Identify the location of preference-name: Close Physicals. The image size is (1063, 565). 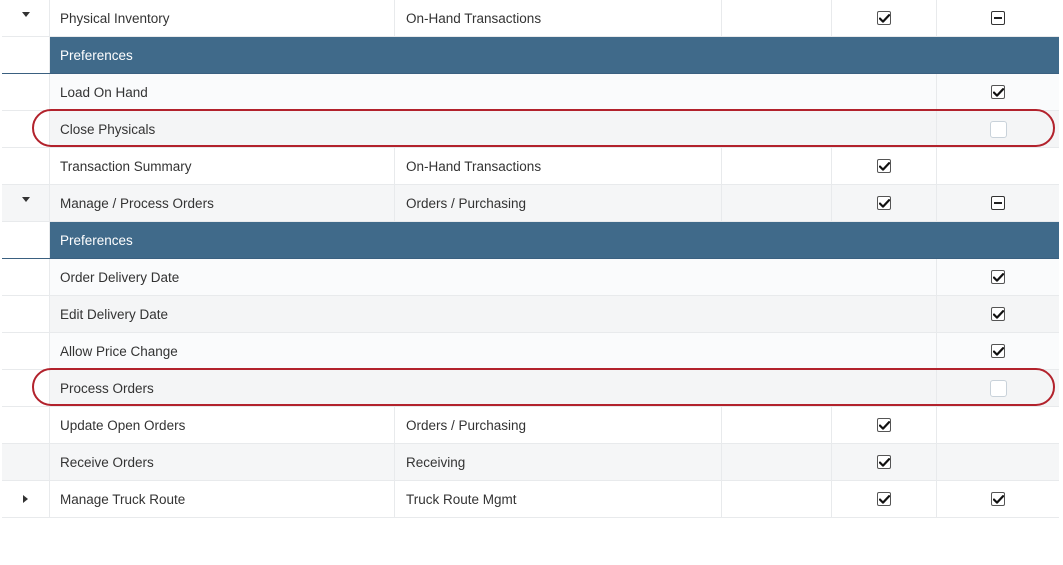
(108, 129).